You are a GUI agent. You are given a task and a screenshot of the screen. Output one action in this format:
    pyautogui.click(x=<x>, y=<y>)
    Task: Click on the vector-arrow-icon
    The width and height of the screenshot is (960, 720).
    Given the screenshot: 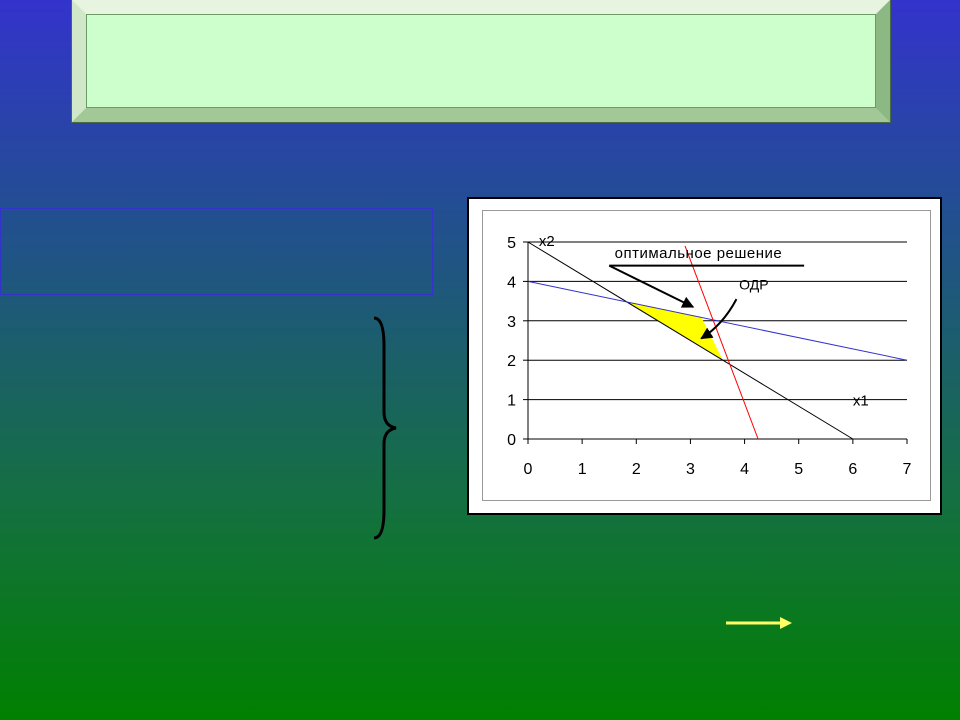 What is the action you would take?
    pyautogui.click(x=759, y=623)
    